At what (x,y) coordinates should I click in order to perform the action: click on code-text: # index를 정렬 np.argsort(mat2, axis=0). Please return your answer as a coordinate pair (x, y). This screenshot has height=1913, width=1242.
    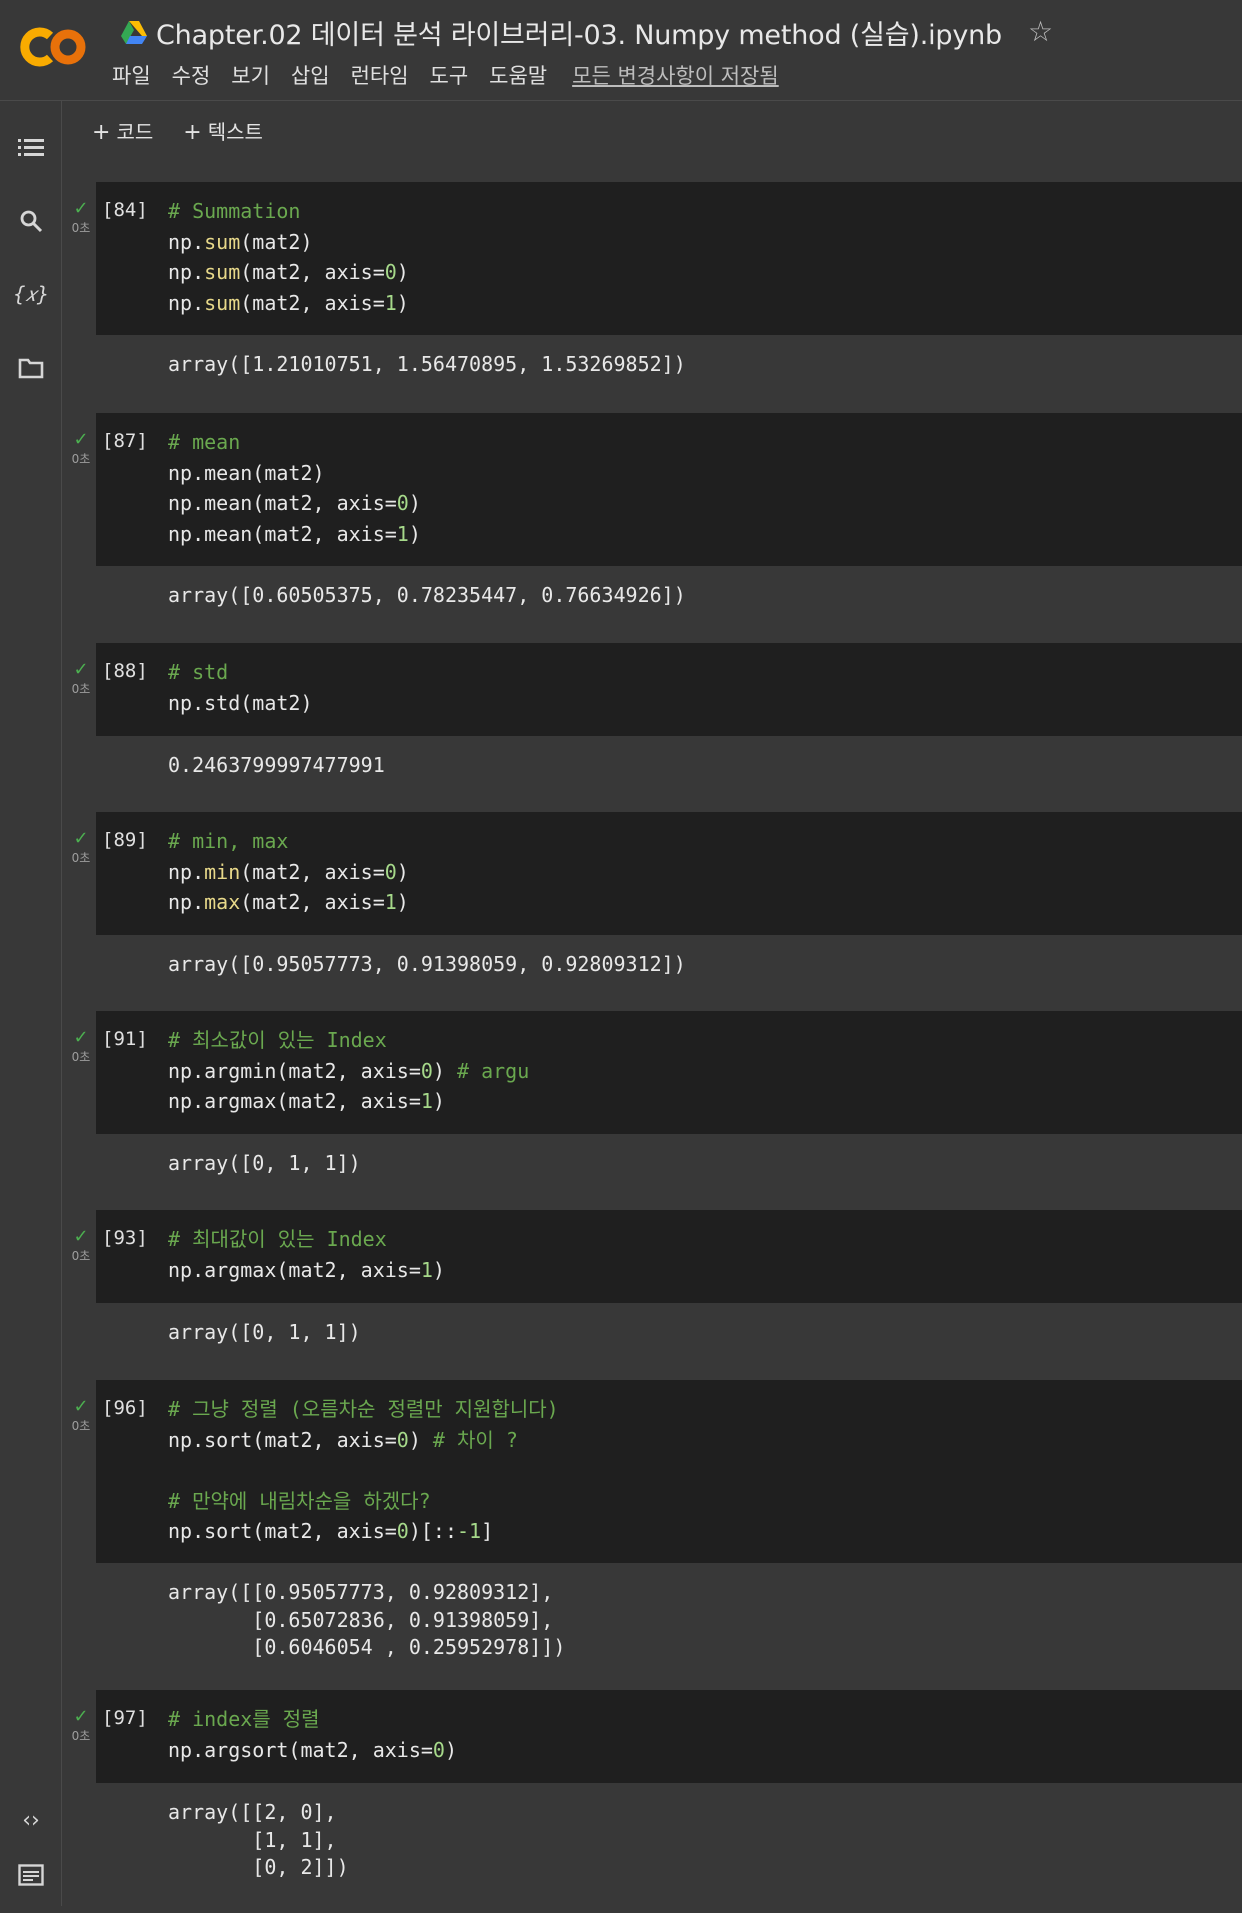
    Looking at the image, I should click on (312, 1734).